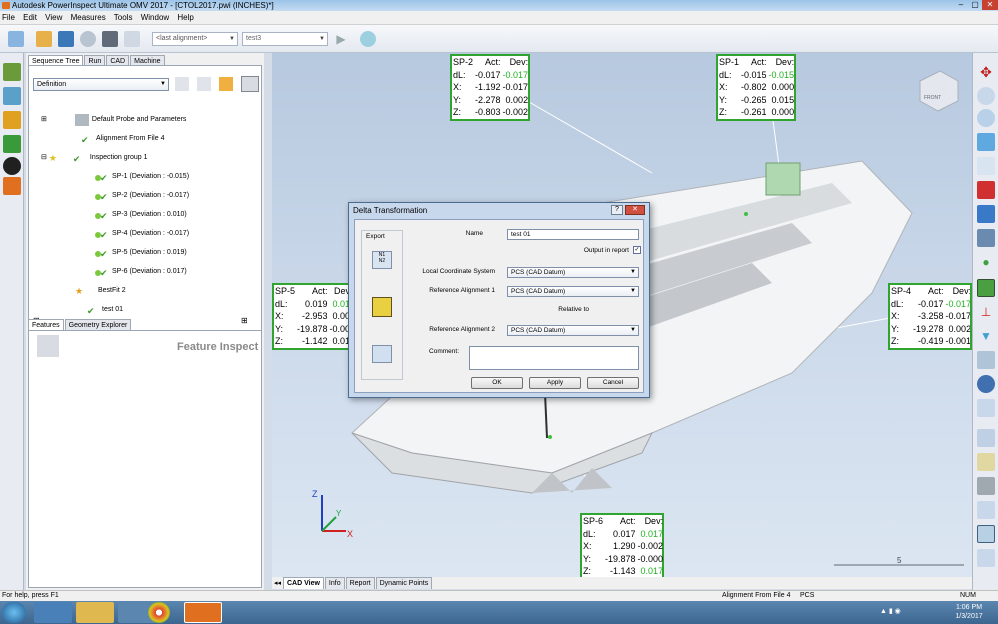  Describe the element at coordinates (555, 383) in the screenshot. I see `apply-button: Apply` at that location.